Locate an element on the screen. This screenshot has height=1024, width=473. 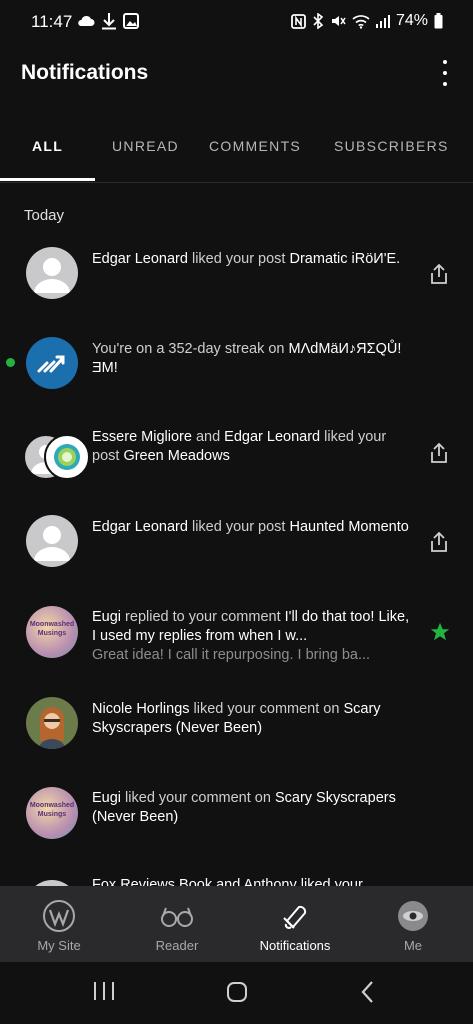
mute-icon is located at coordinates (338, 21).